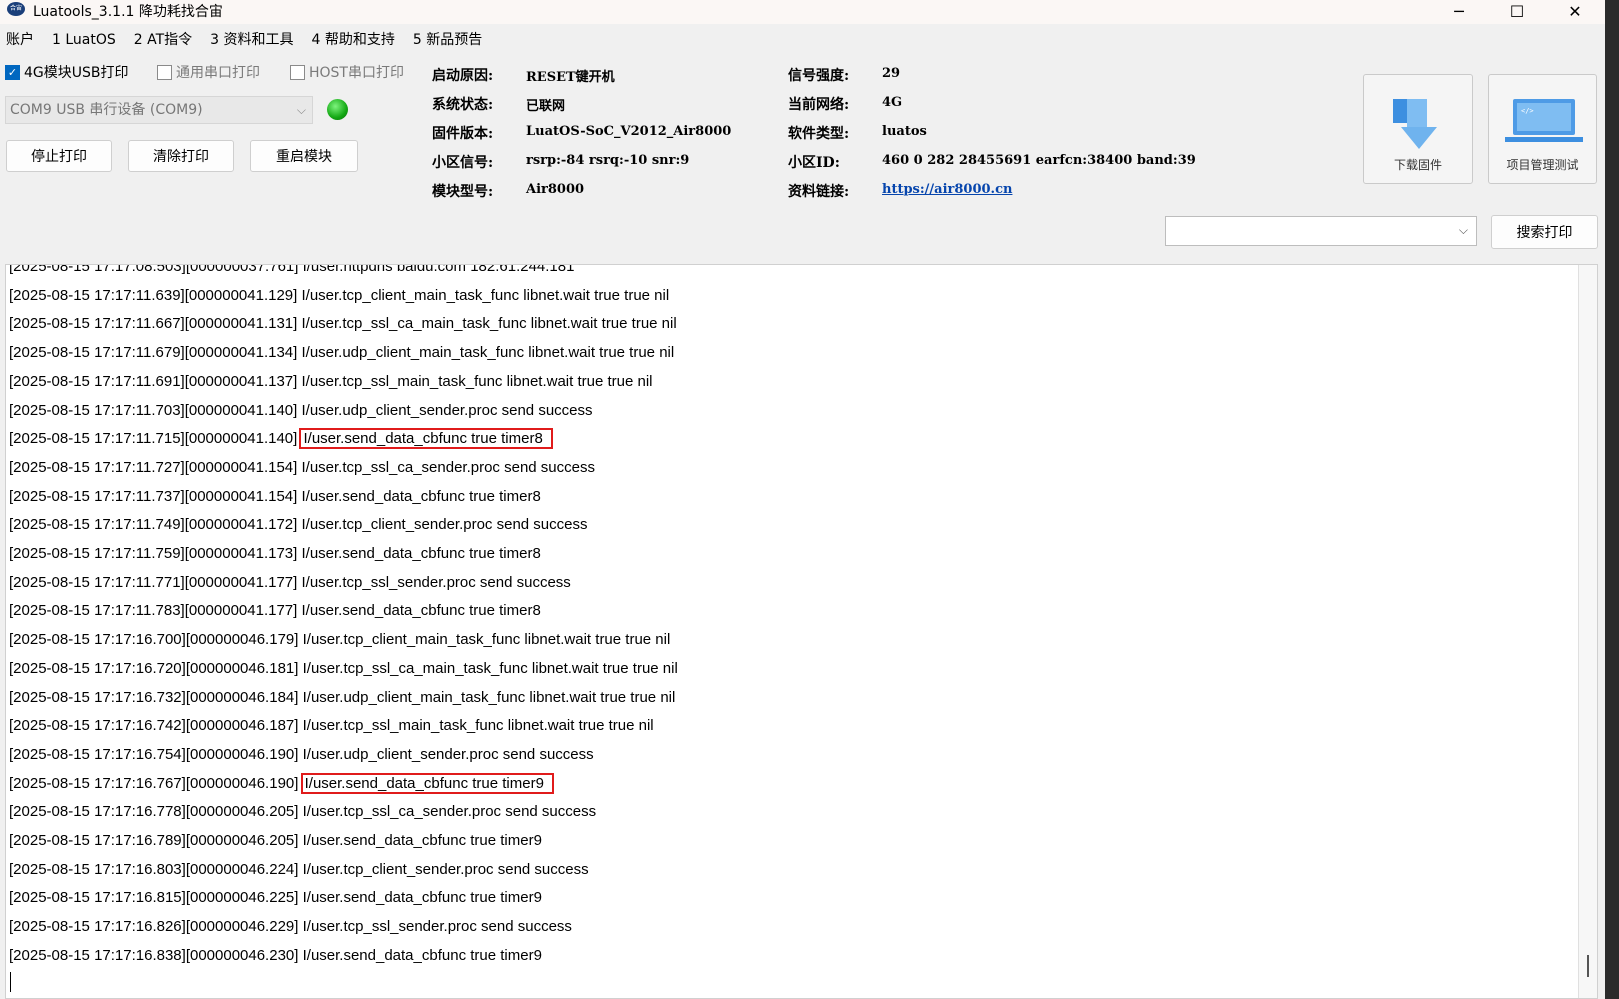 The height and width of the screenshot is (999, 1619). I want to click on menu-luatos: 1 LuatOS, so click(84, 40).